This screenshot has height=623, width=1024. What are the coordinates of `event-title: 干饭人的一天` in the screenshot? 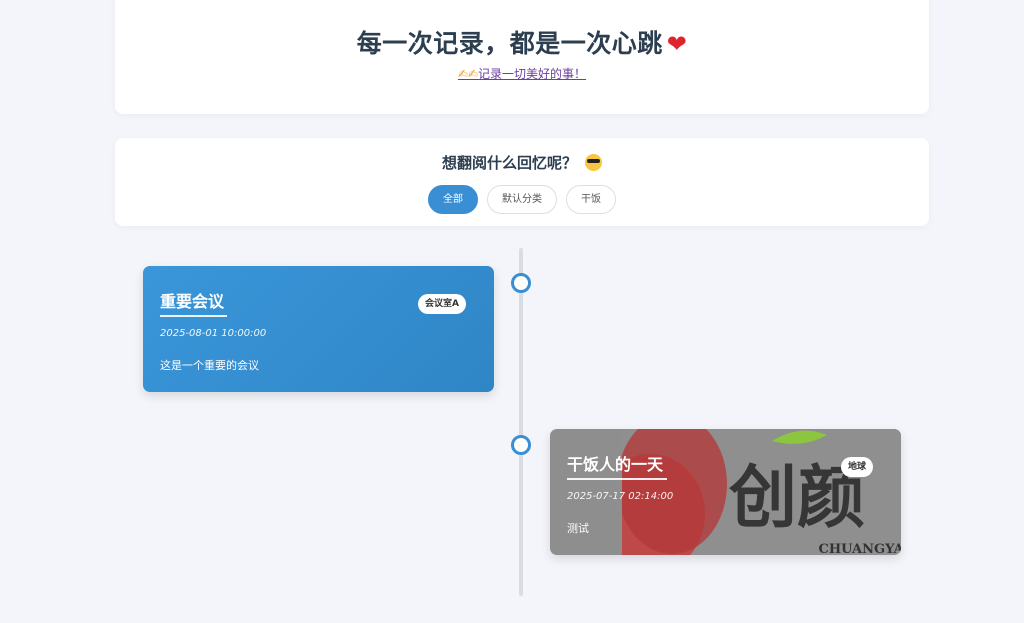 It's located at (615, 464).